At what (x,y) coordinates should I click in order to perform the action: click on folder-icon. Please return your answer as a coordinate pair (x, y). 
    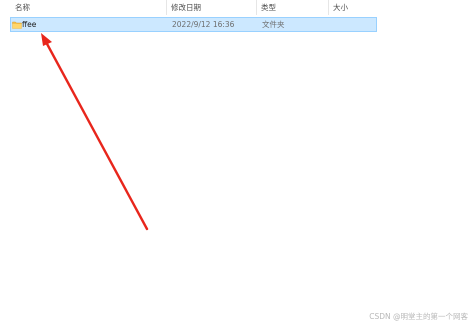
    Looking at the image, I should click on (17, 25).